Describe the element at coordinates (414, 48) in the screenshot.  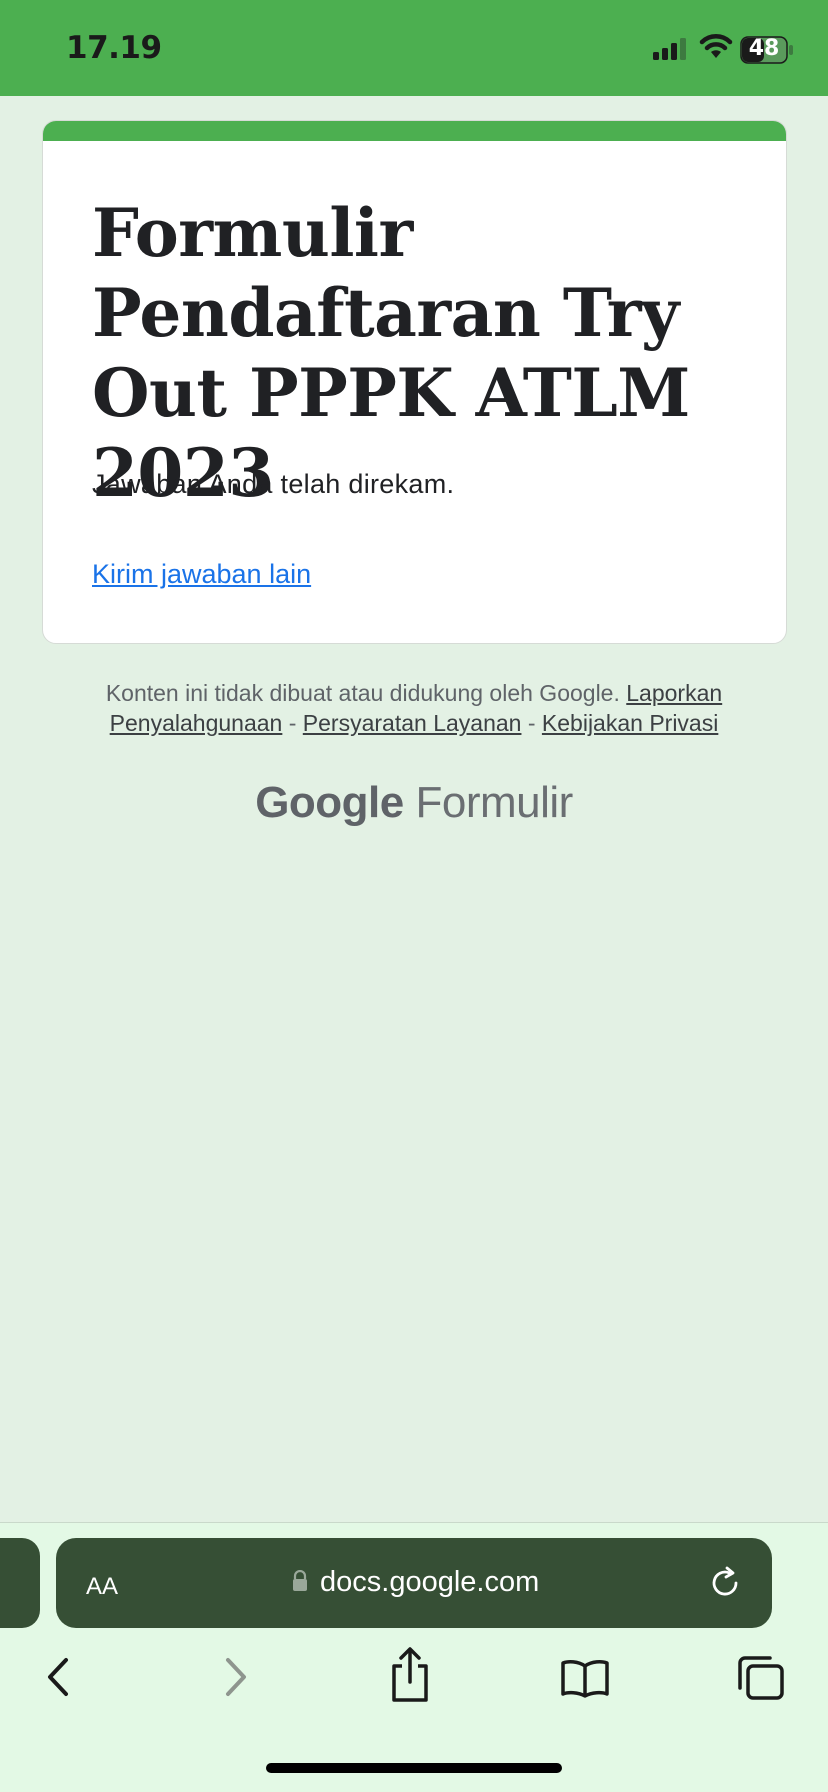
I see `status-bar: 17.19 48` at that location.